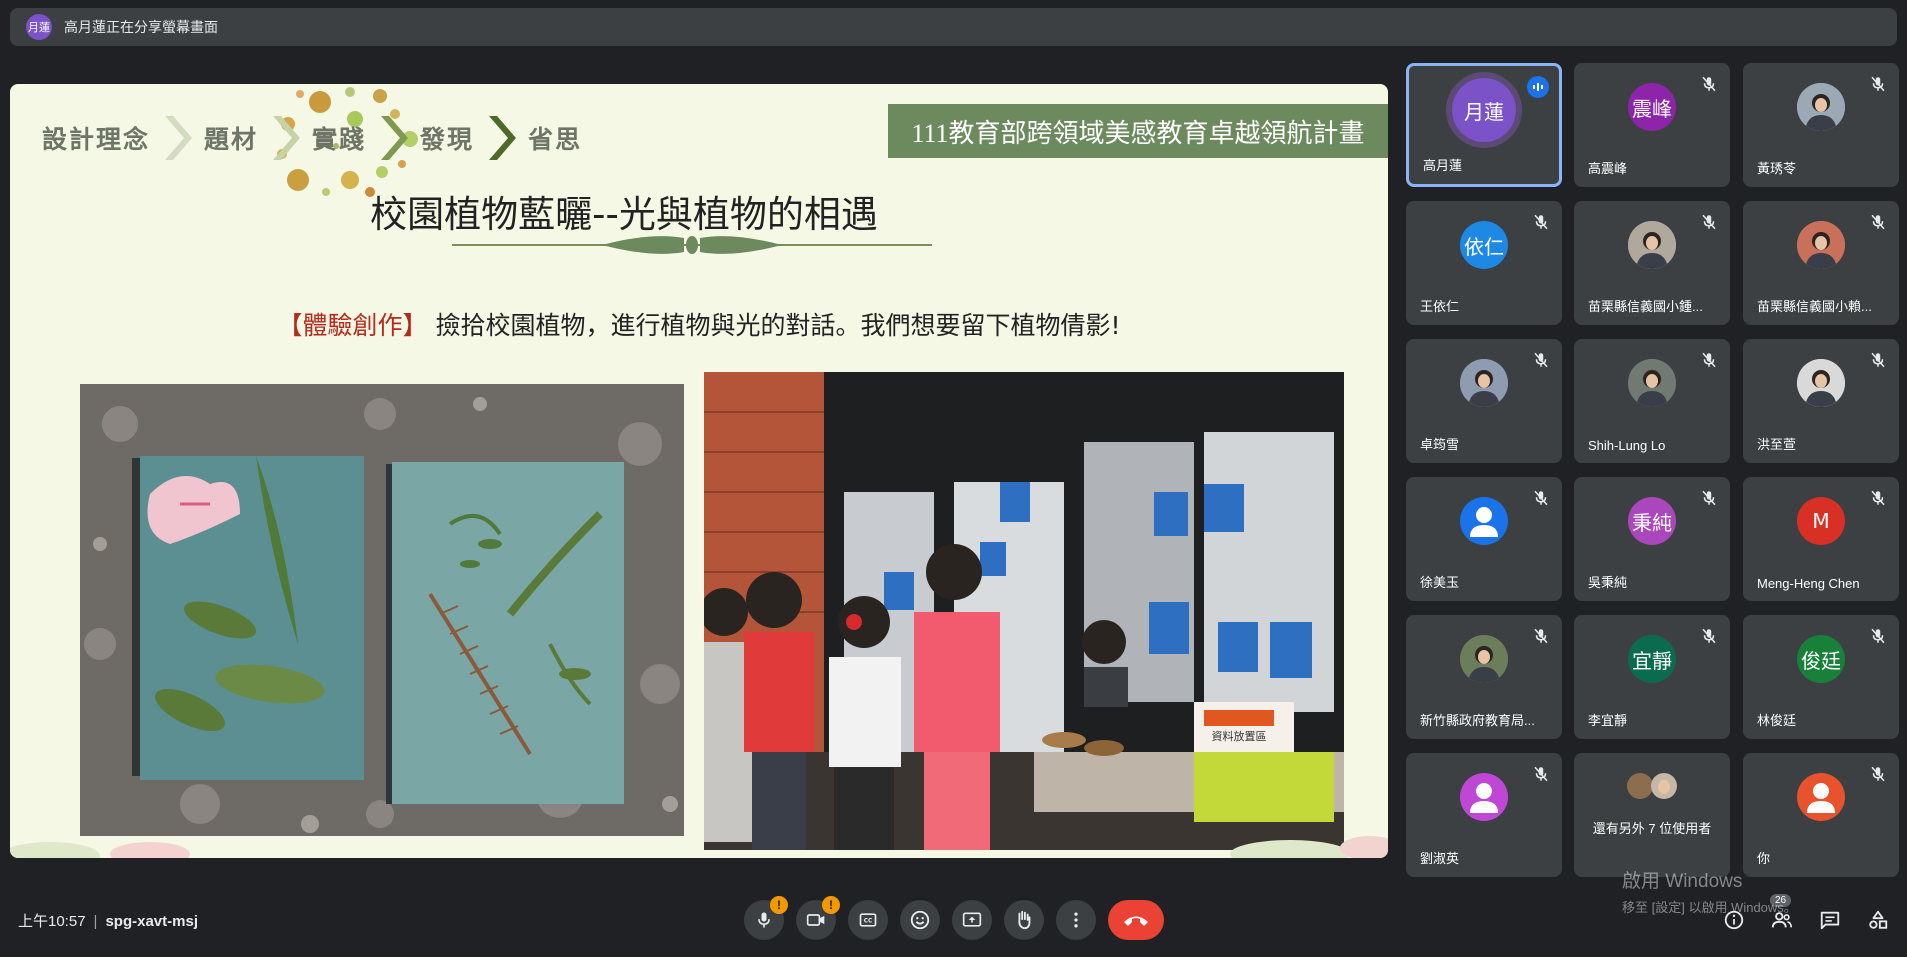 This screenshot has width=1907, height=957. I want to click on participant-tile: 俊廷 林俊廷, so click(1821, 677).